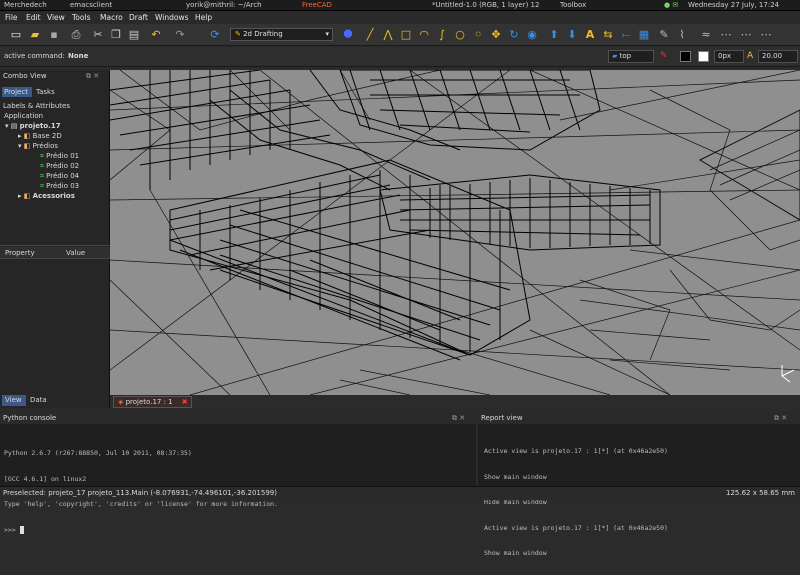  I want to click on tree-item-predios: ▾ ◧ Prédios, so click(38, 146).